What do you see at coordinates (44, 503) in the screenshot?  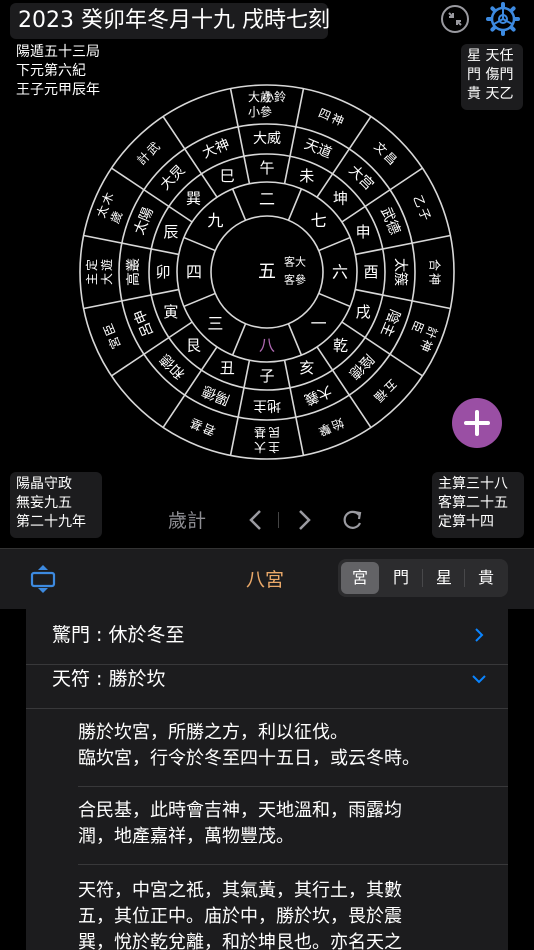 I see `info-line: 無妄九五` at bounding box center [44, 503].